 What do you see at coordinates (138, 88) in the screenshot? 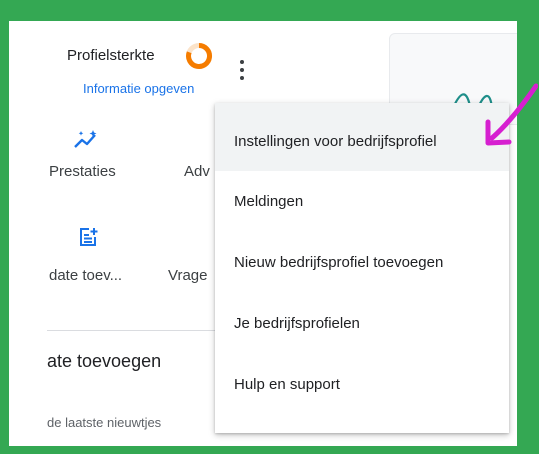
I see `info-link: Informatie opgeven` at bounding box center [138, 88].